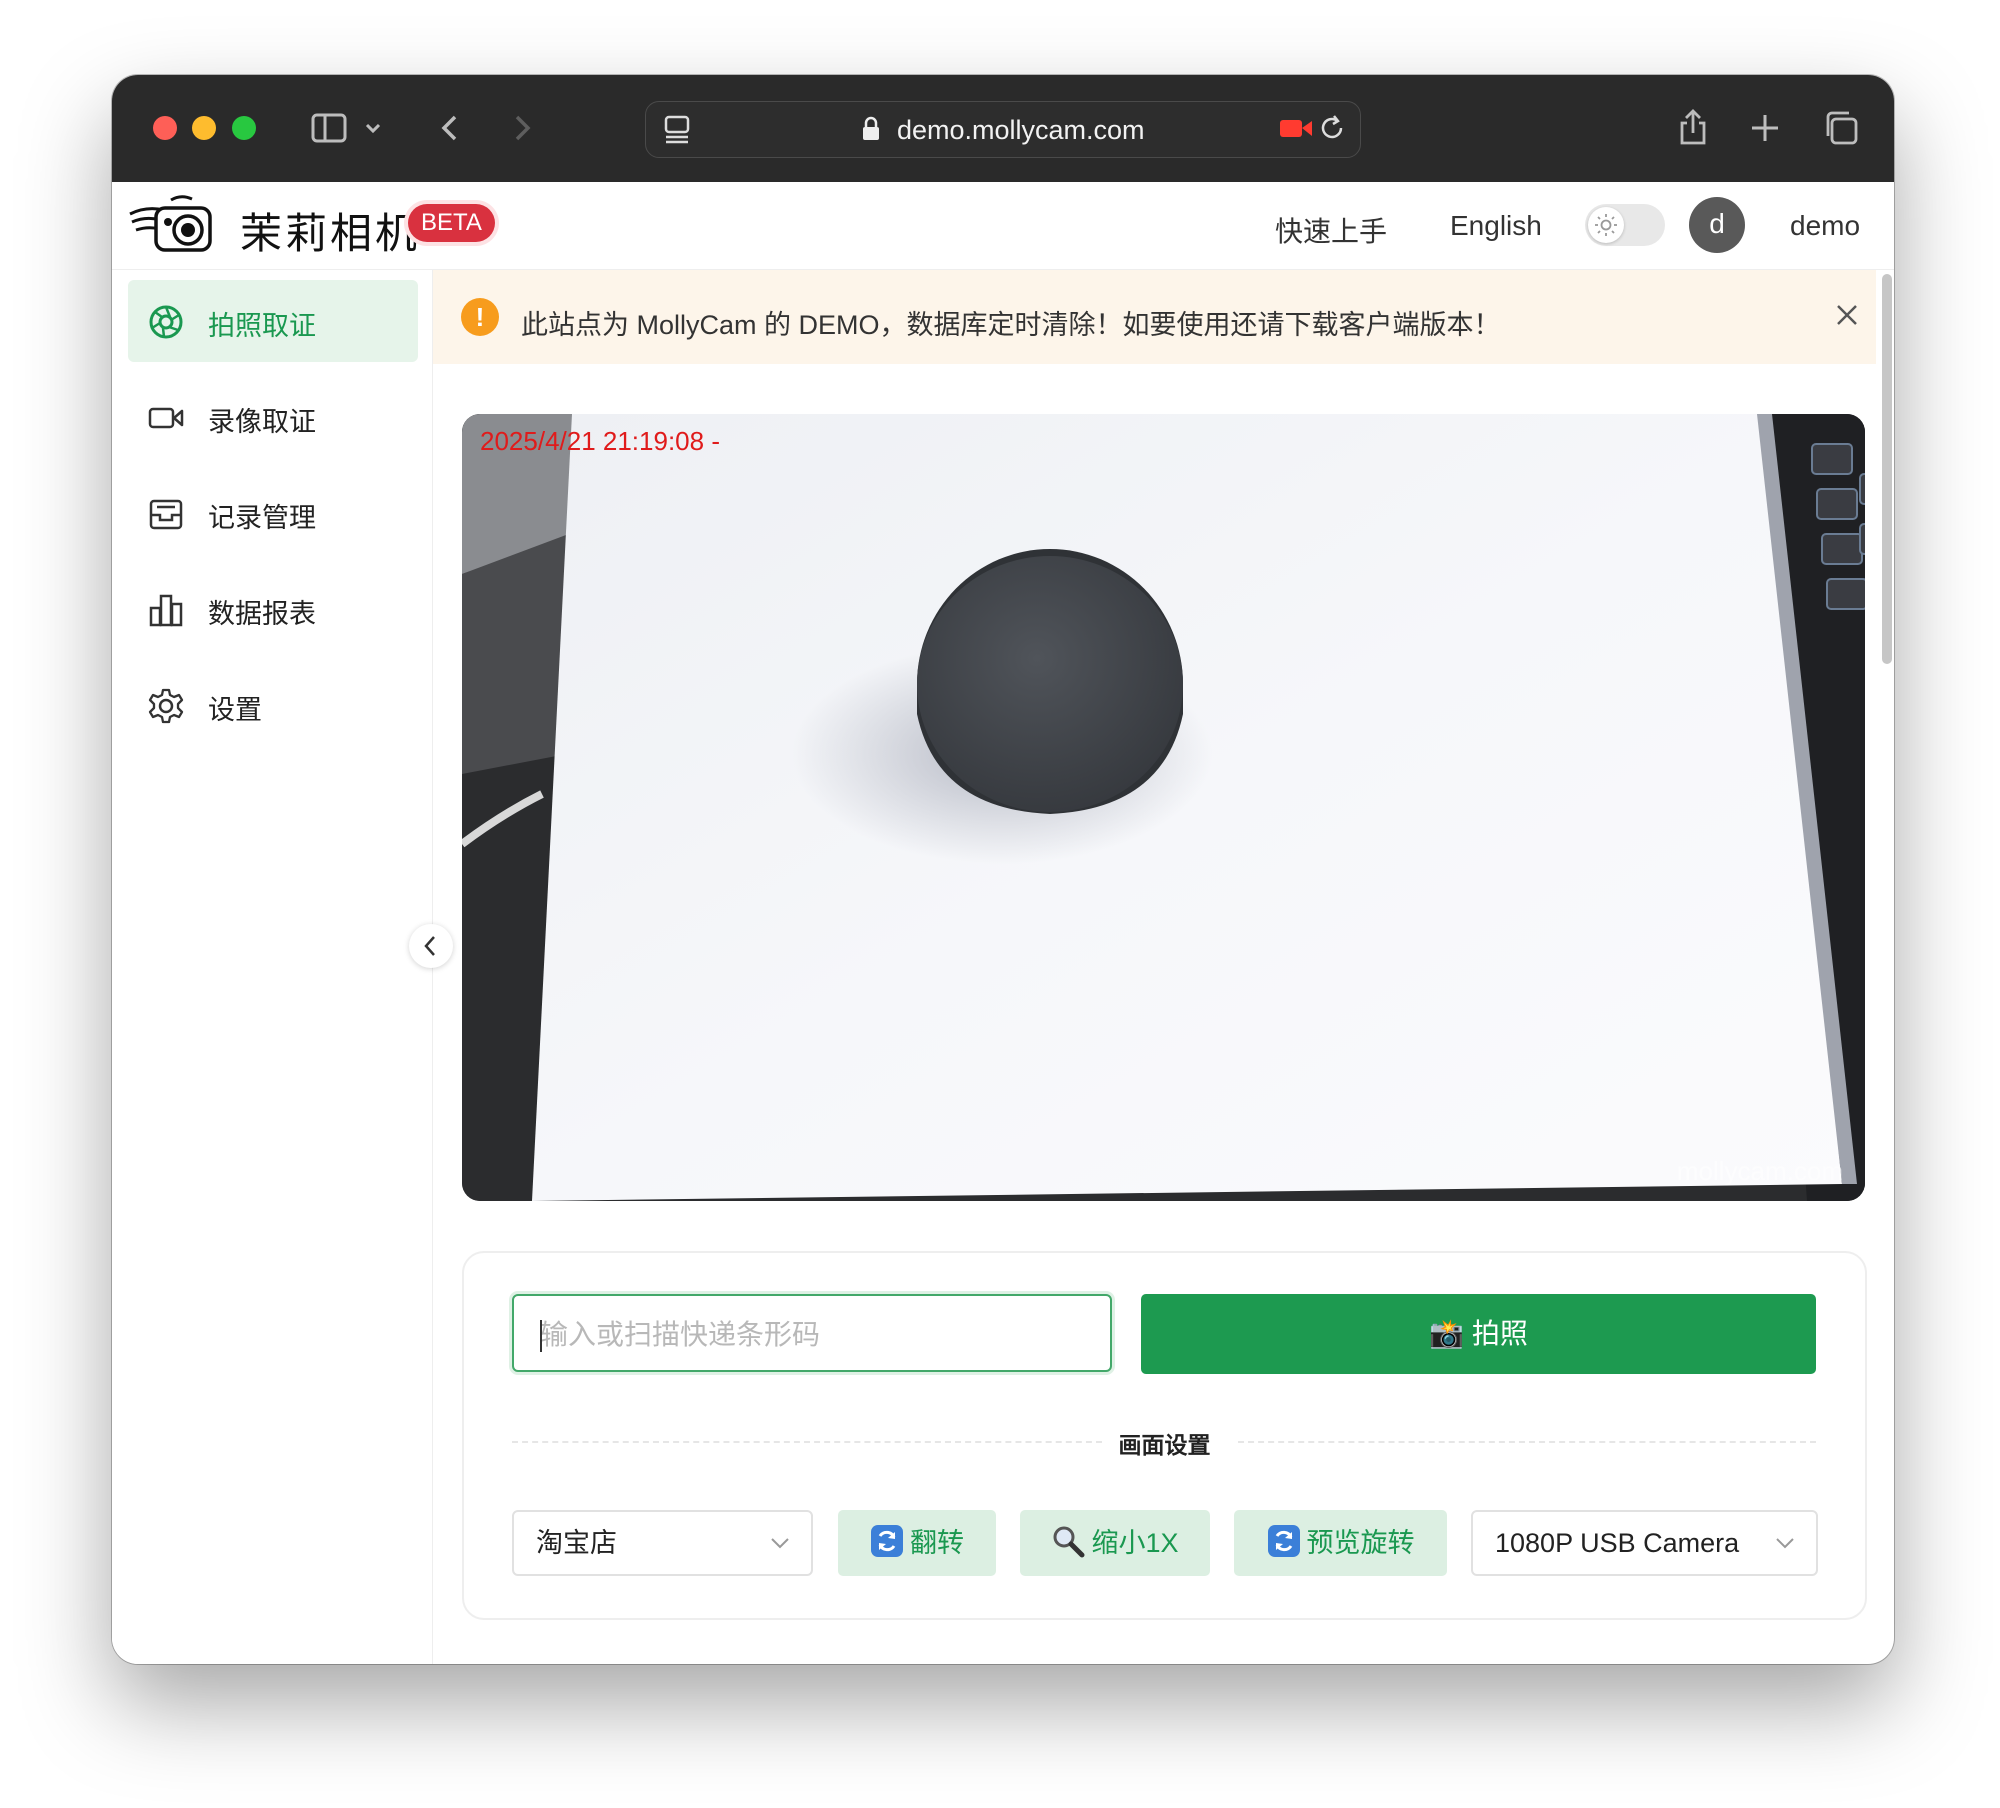 This screenshot has height=1808, width=2000. What do you see at coordinates (166, 418) in the screenshot?
I see `video-camera-icon` at bounding box center [166, 418].